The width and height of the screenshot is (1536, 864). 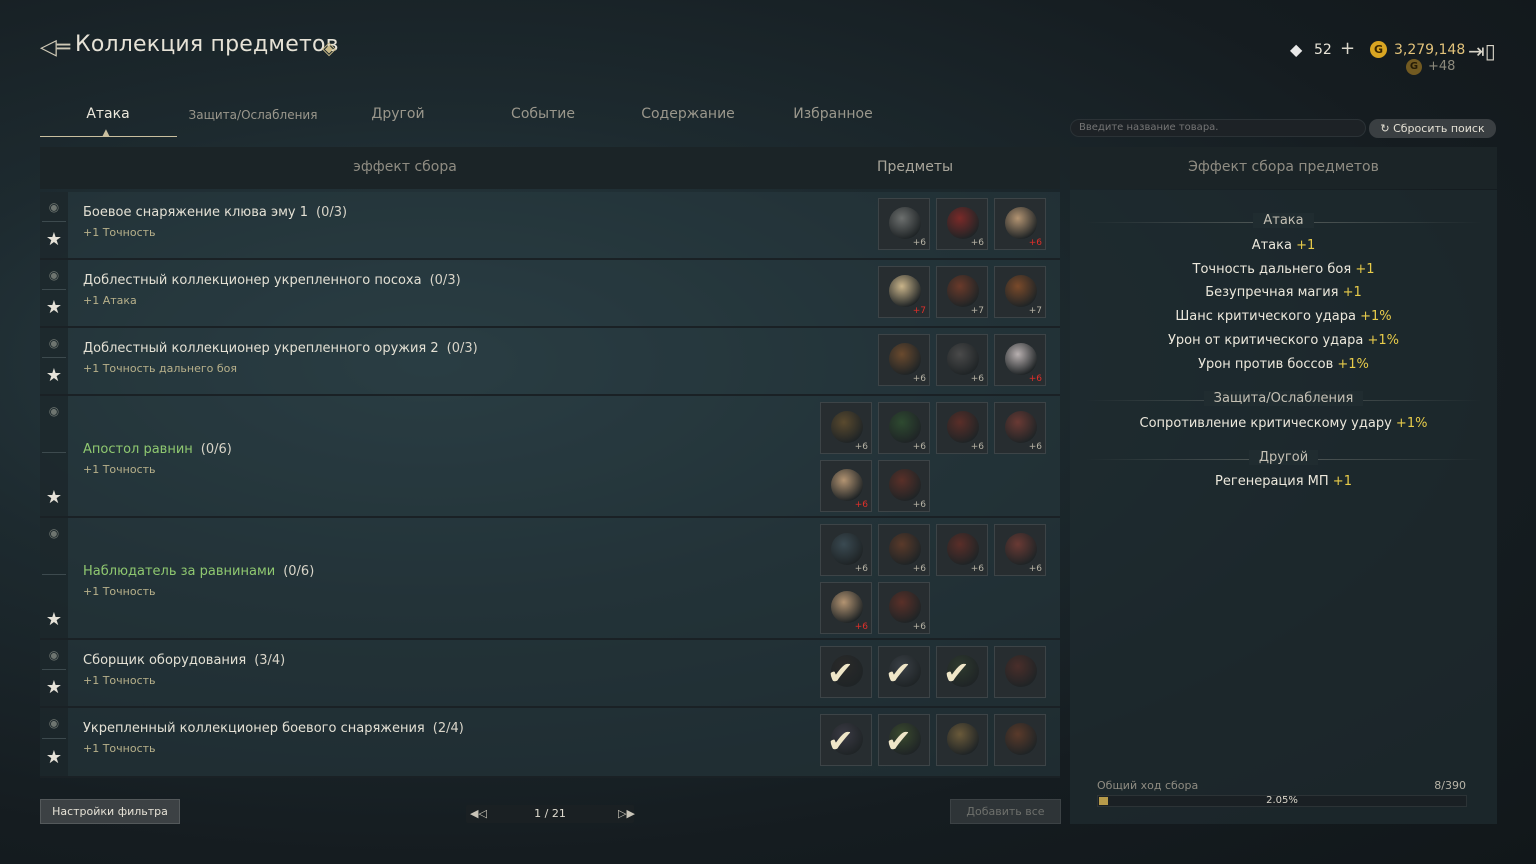 I want to click on gold-count: 3,279,148, so click(x=1430, y=50).